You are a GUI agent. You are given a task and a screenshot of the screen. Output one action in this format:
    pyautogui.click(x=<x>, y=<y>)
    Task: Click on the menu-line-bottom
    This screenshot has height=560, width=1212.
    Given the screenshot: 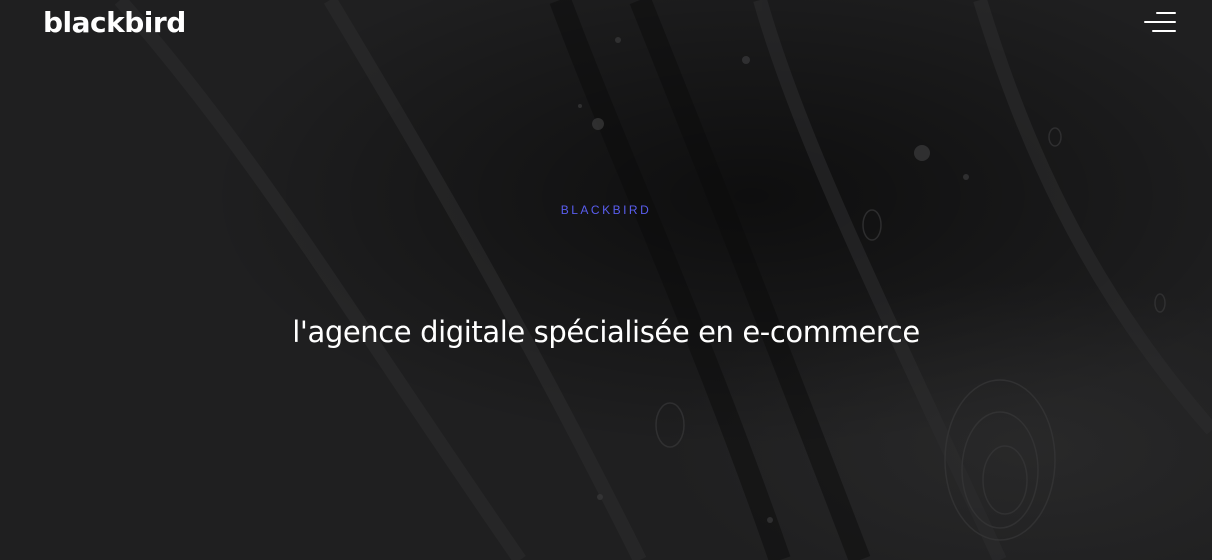 What is the action you would take?
    pyautogui.click(x=1164, y=31)
    